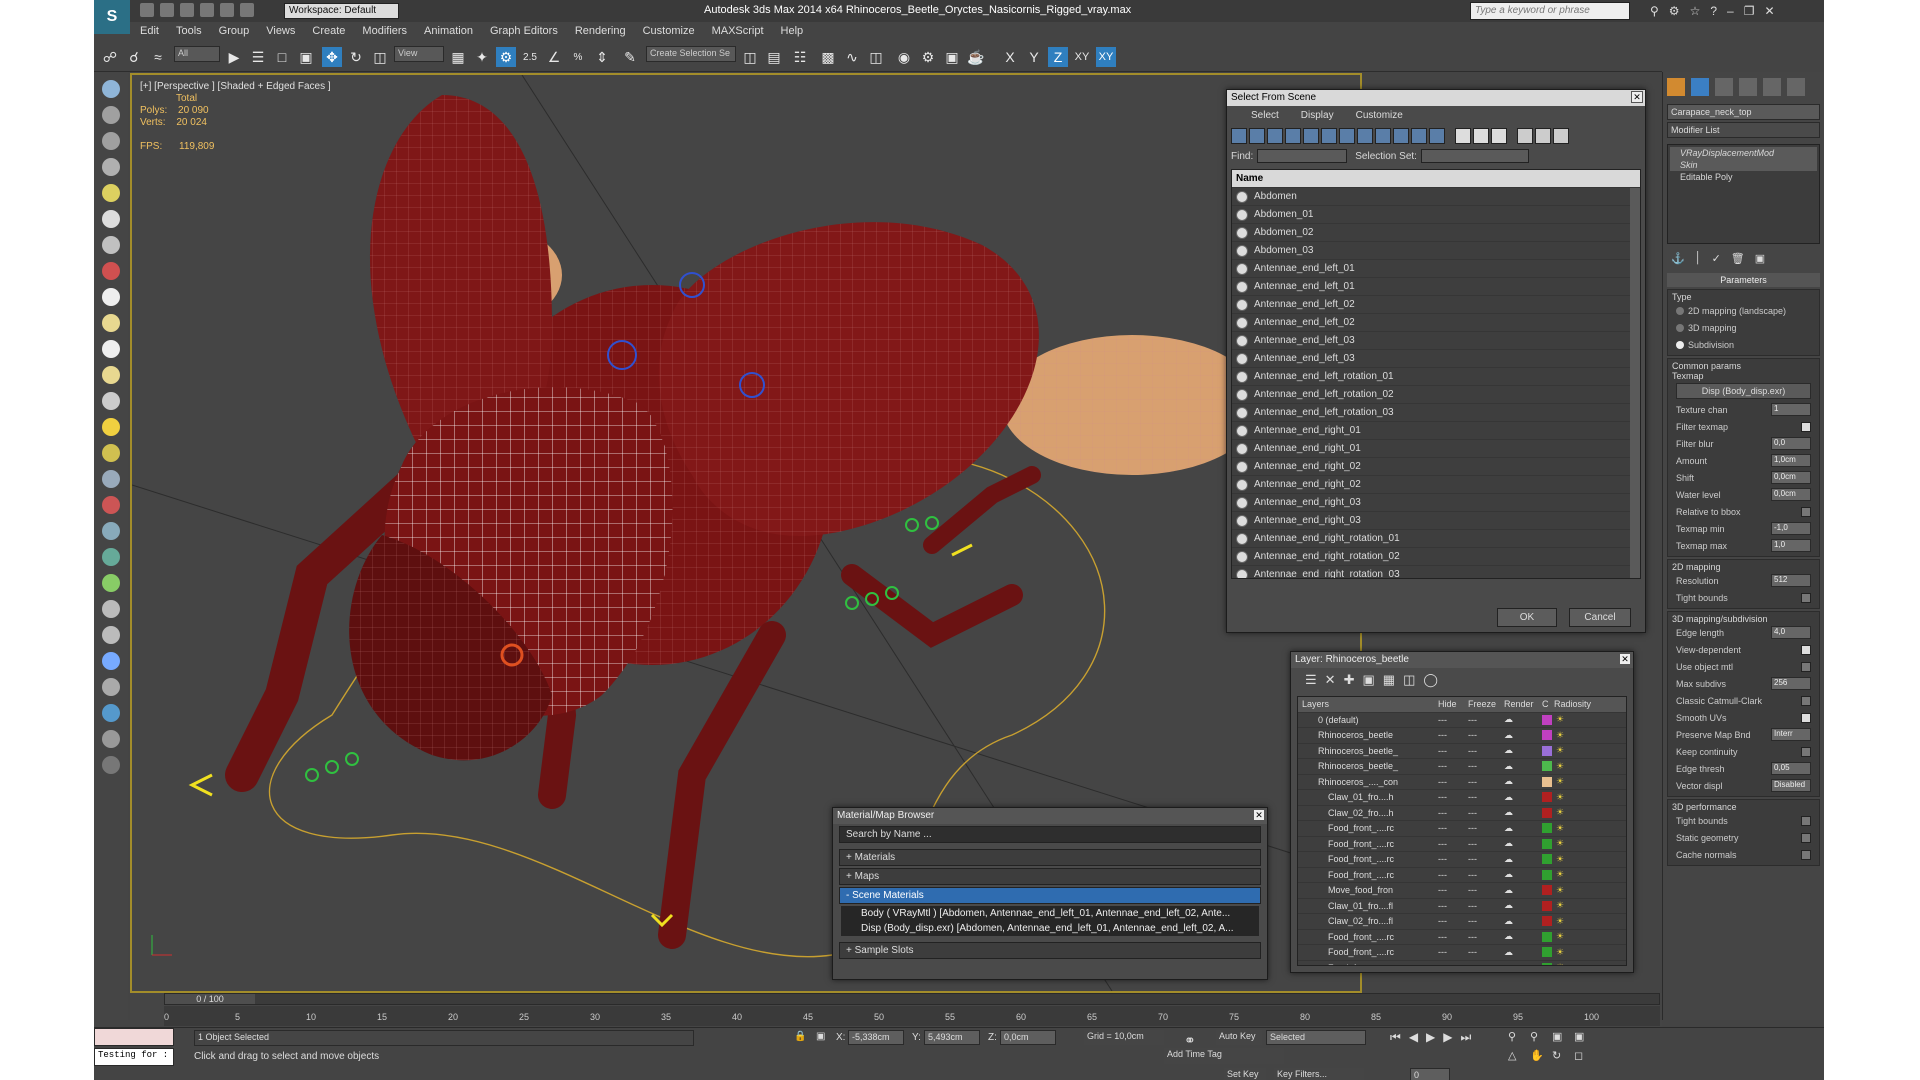 The image size is (1920, 1080). What do you see at coordinates (578, 57) in the screenshot?
I see `percent-snap-icon: %` at bounding box center [578, 57].